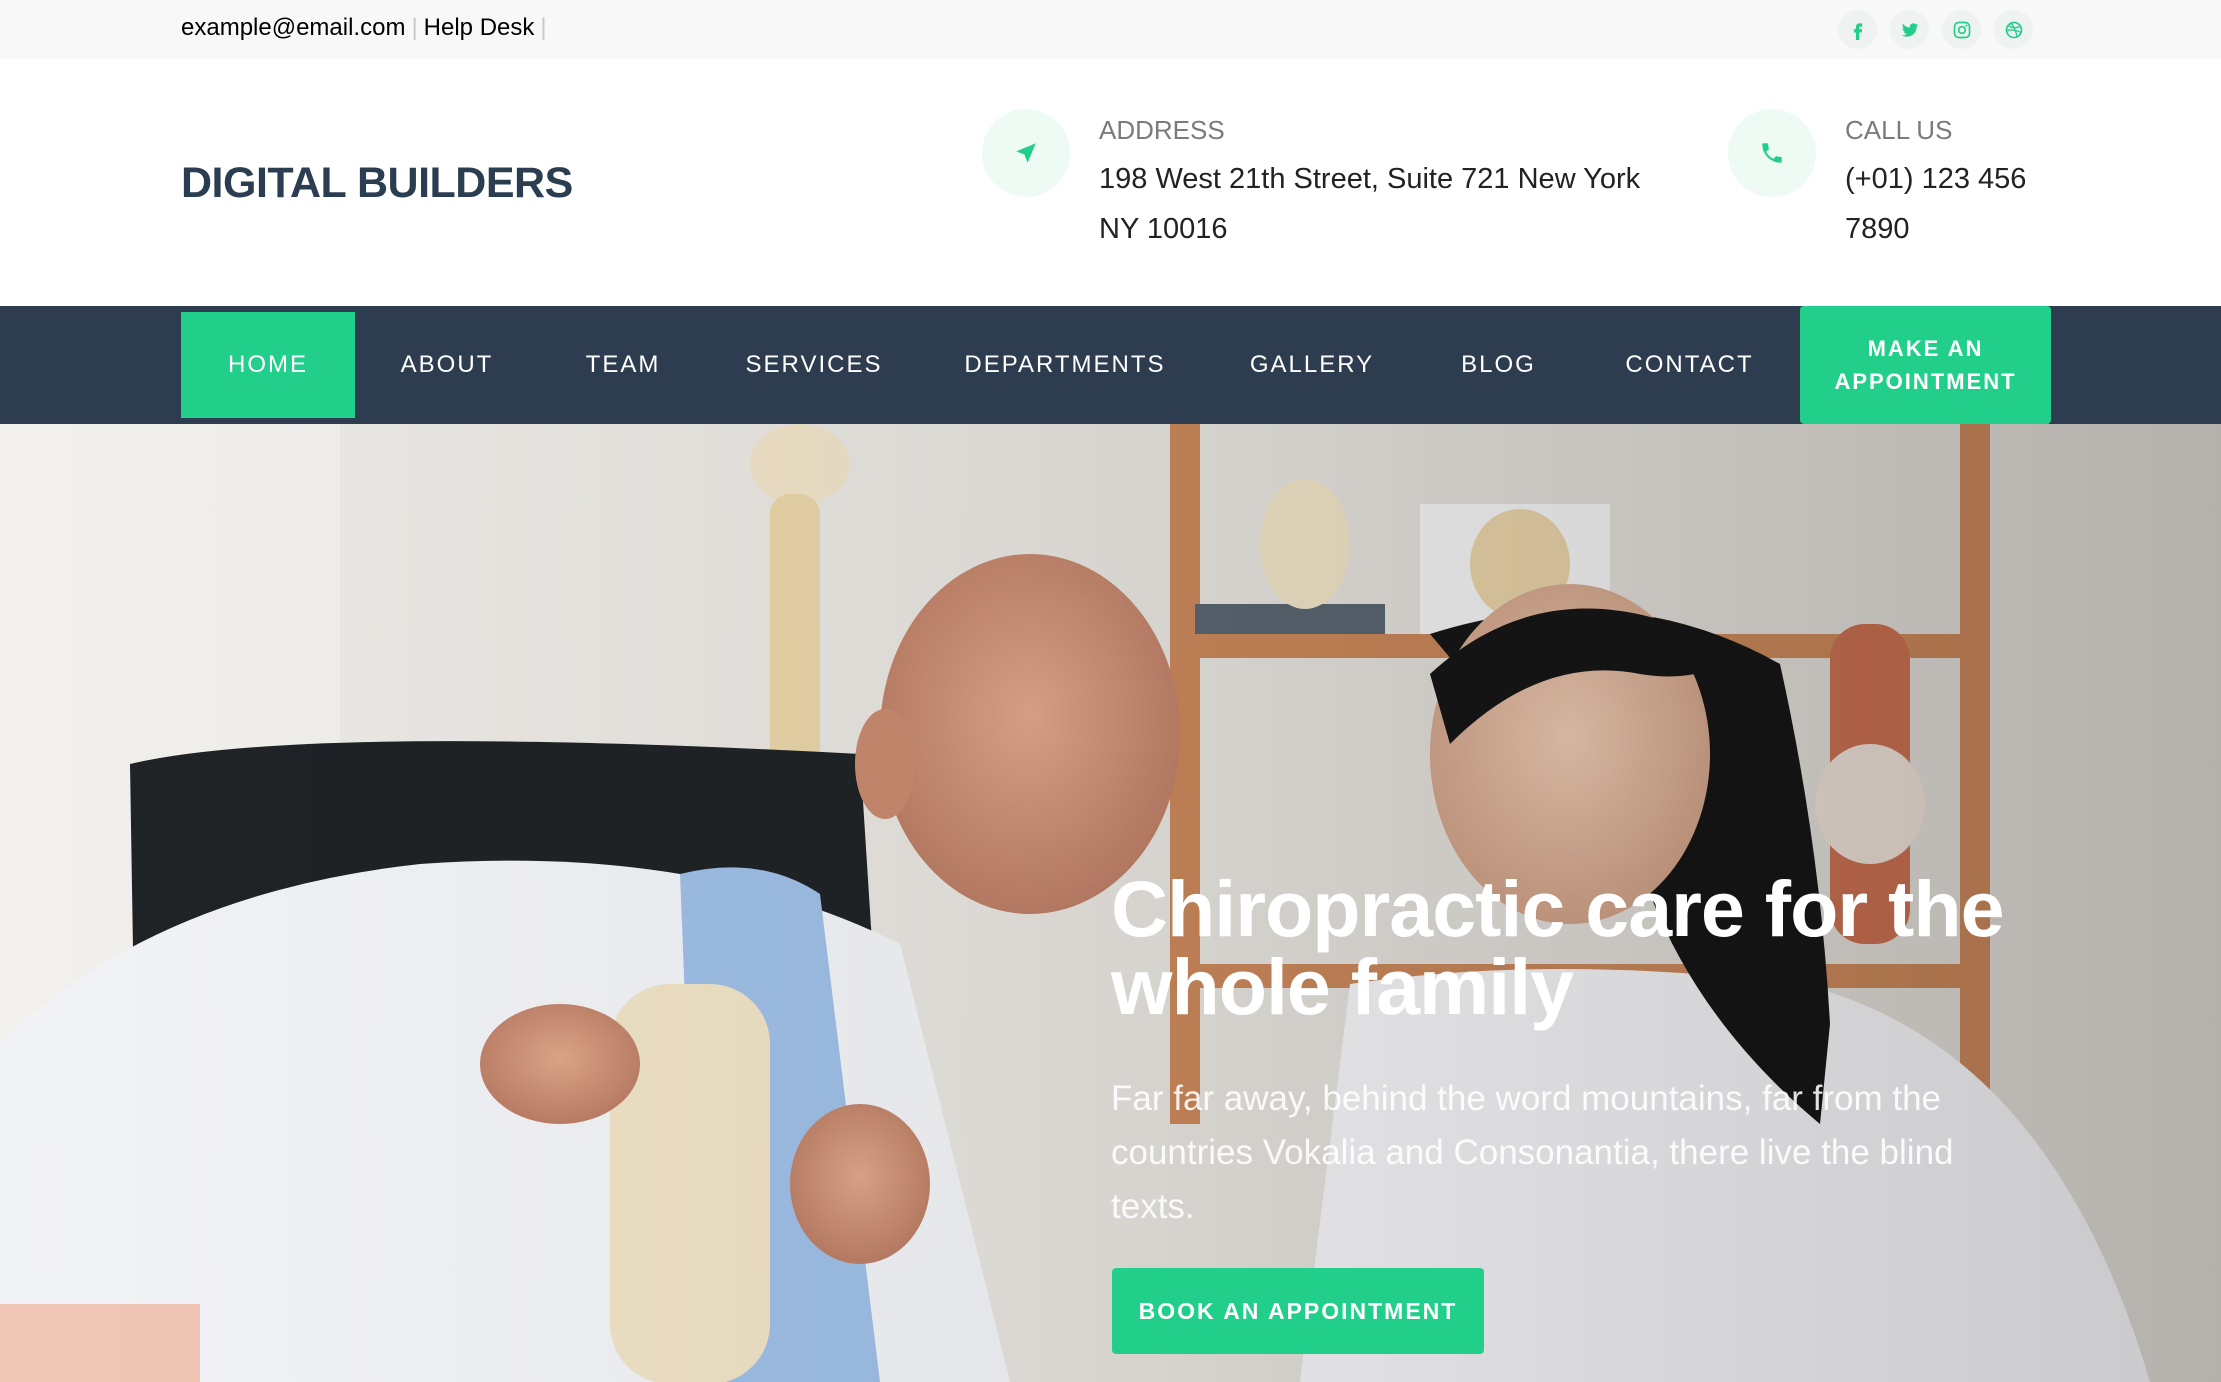  Describe the element at coordinates (1312, 365) in the screenshot. I see `nav-item-gallery: GALLERY` at that location.